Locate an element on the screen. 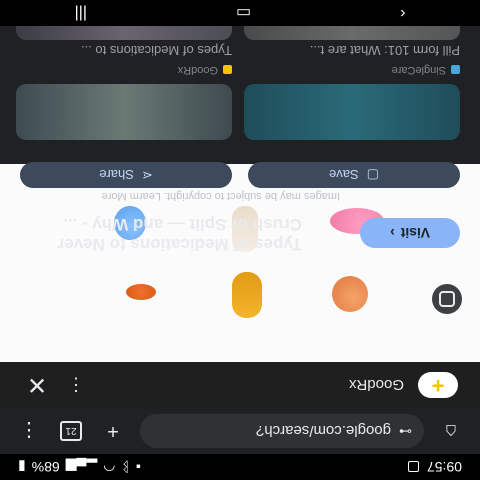 The image size is (480, 480). goodrx-logo: + is located at coordinates (438, 385).